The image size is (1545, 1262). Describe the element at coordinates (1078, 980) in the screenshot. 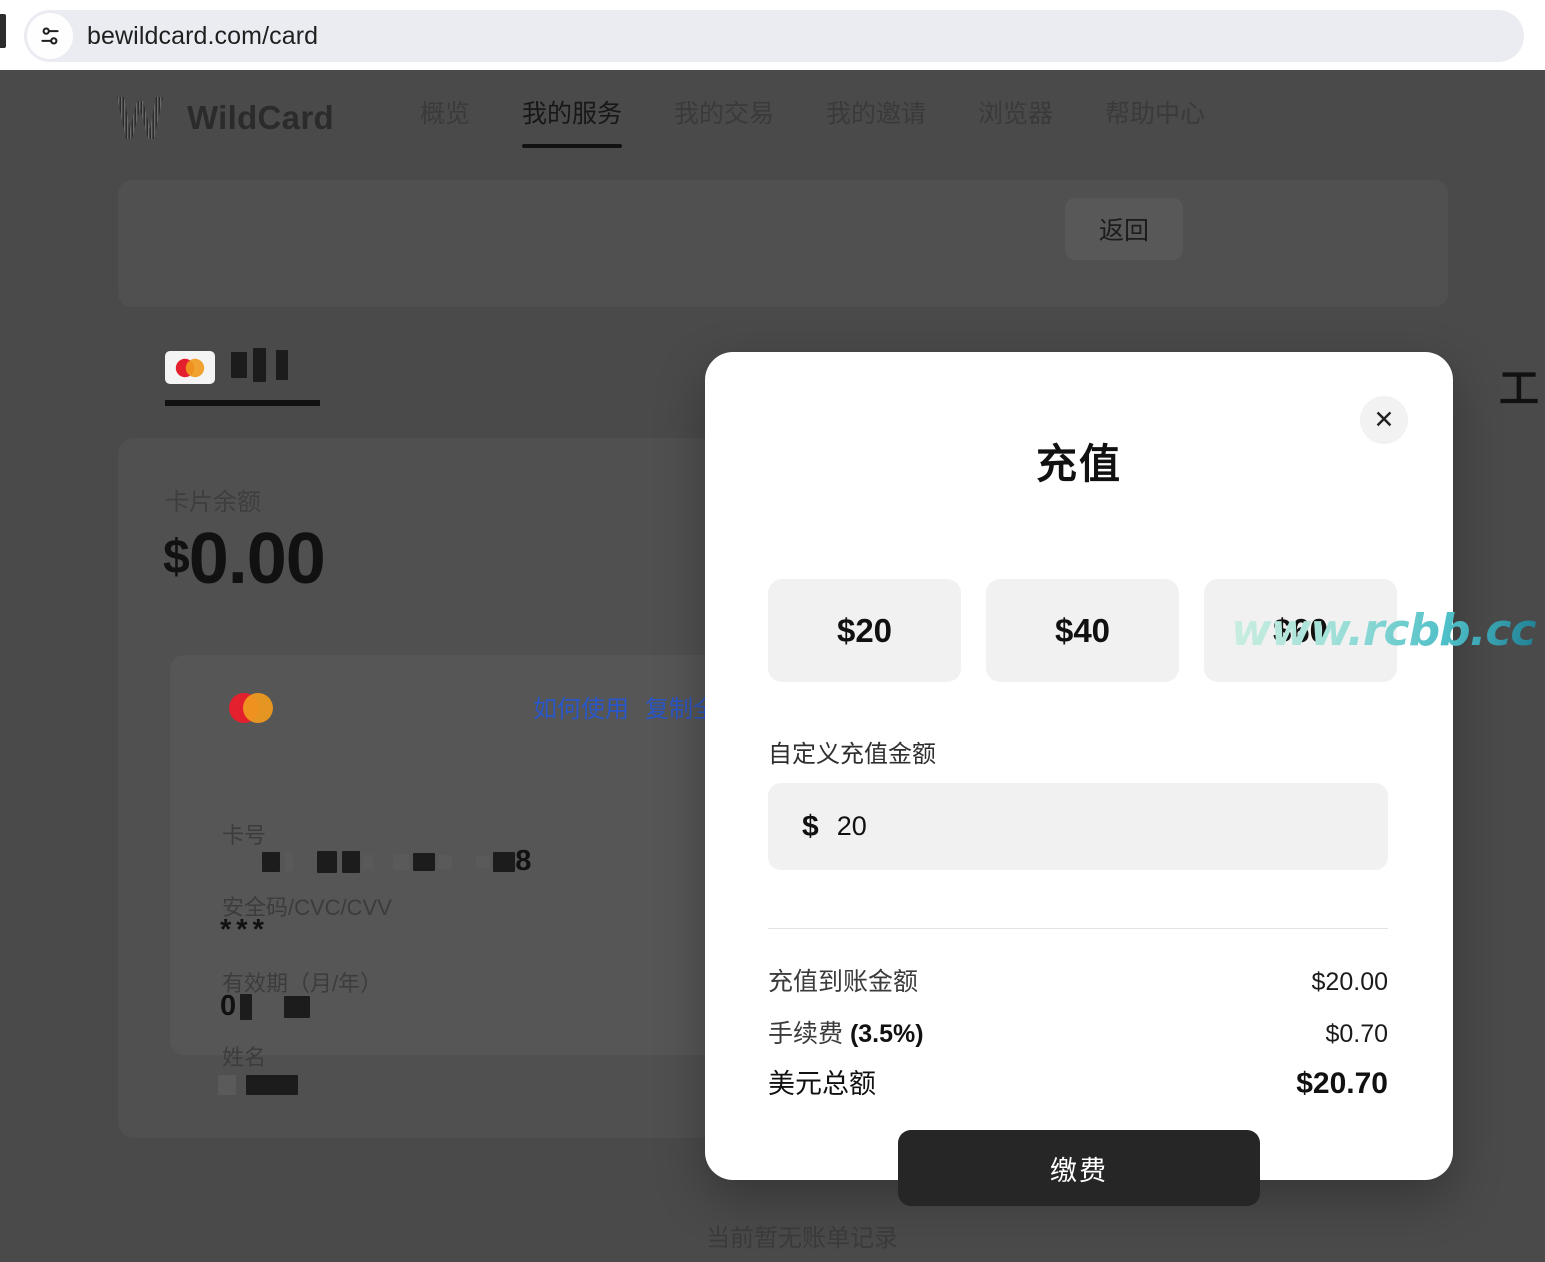

I see `summary-row-credited: 充值到账金额 $20.00` at that location.